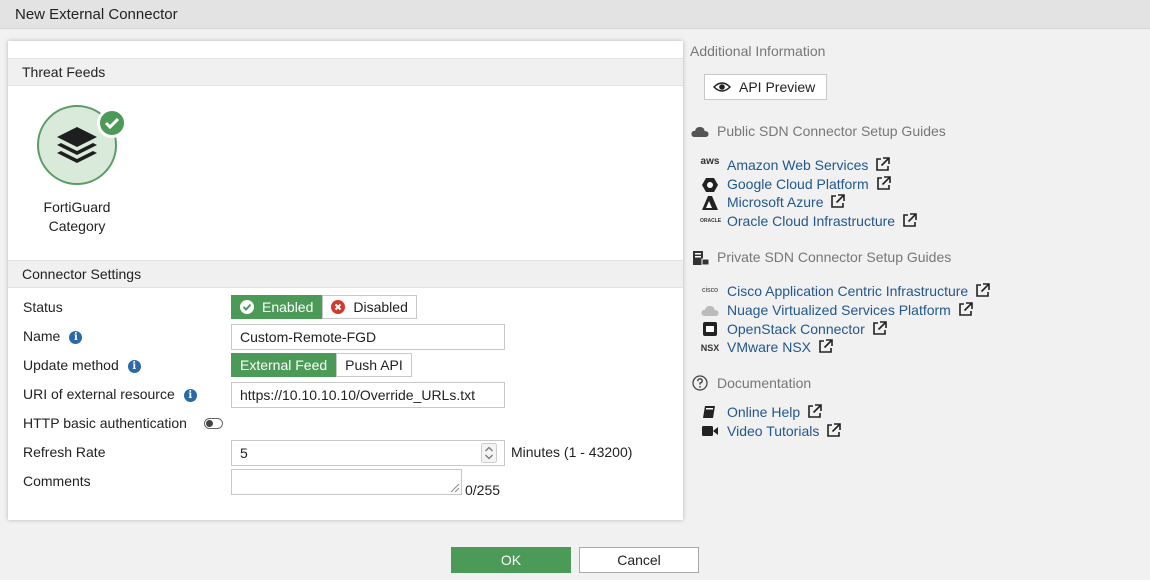  I want to click on cisco-icon: cisco, so click(710, 290).